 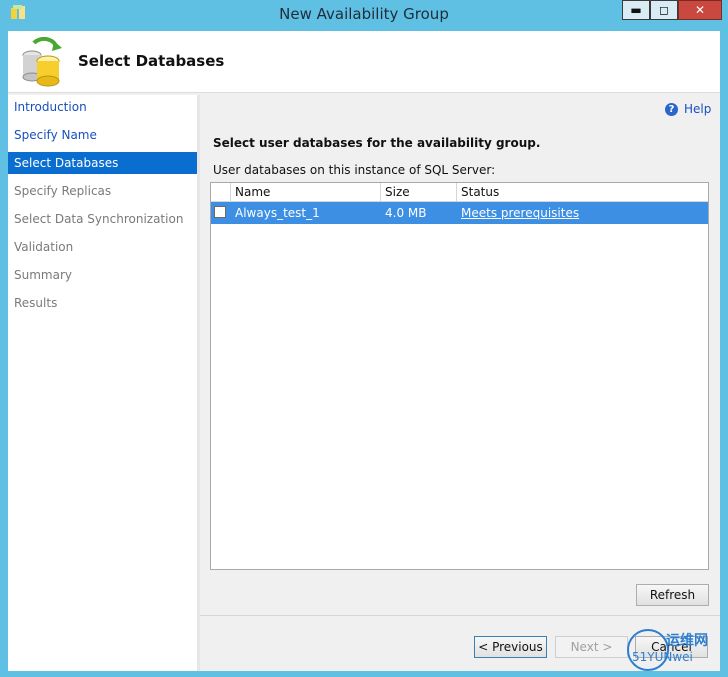 I want to click on nav-item-specify-replicas: Specify Replicas, so click(x=63, y=191).